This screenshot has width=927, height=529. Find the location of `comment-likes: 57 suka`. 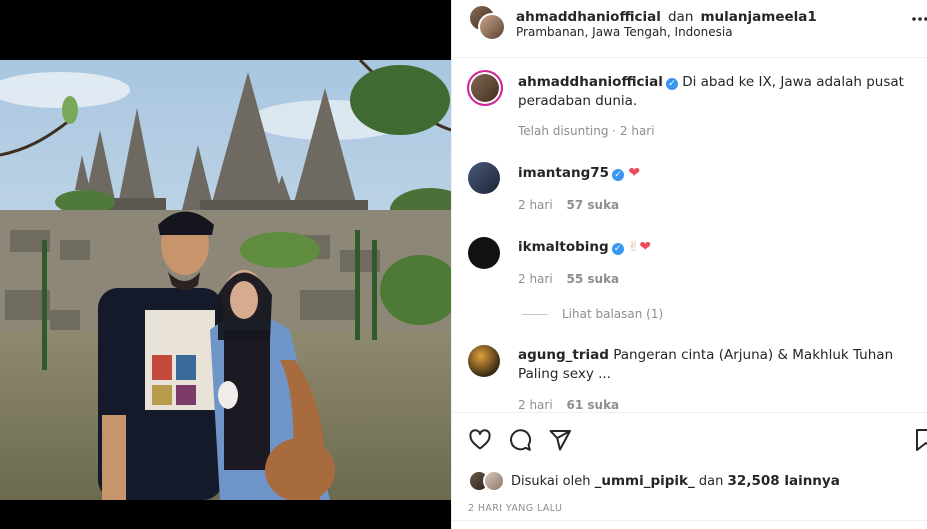

comment-likes: 57 suka is located at coordinates (593, 205).